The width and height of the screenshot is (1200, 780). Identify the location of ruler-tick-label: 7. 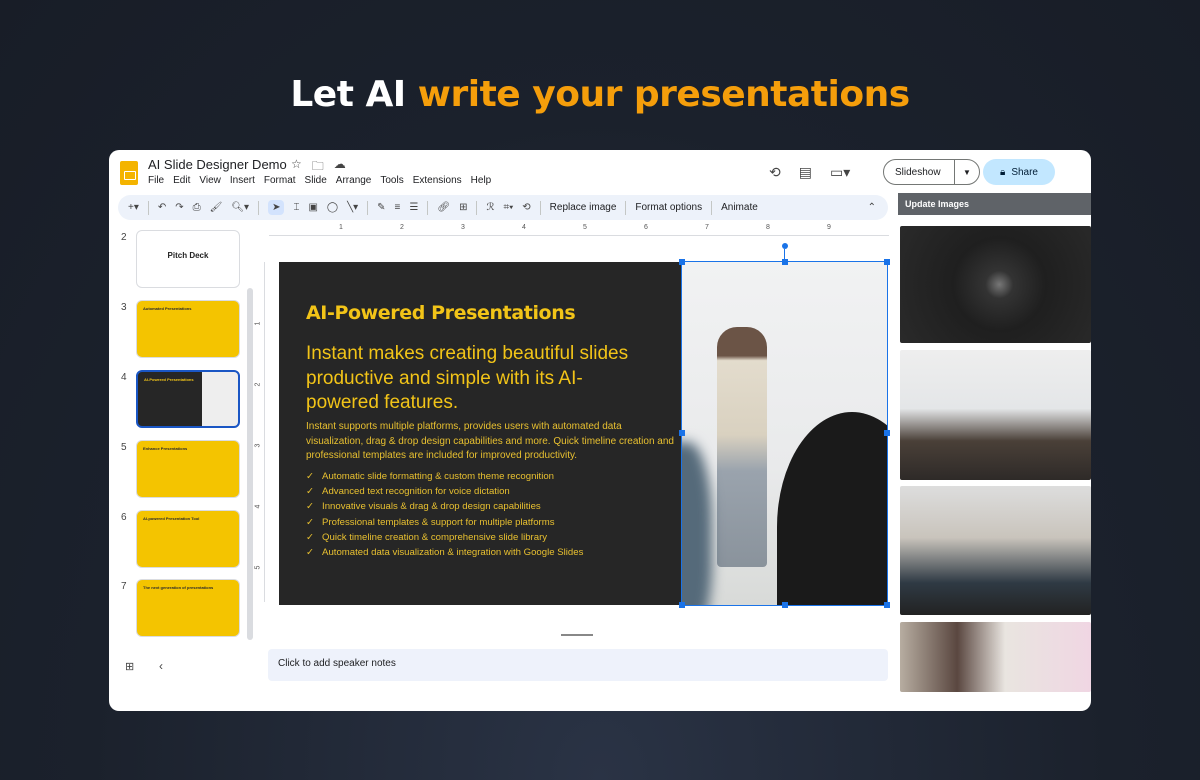
(707, 227).